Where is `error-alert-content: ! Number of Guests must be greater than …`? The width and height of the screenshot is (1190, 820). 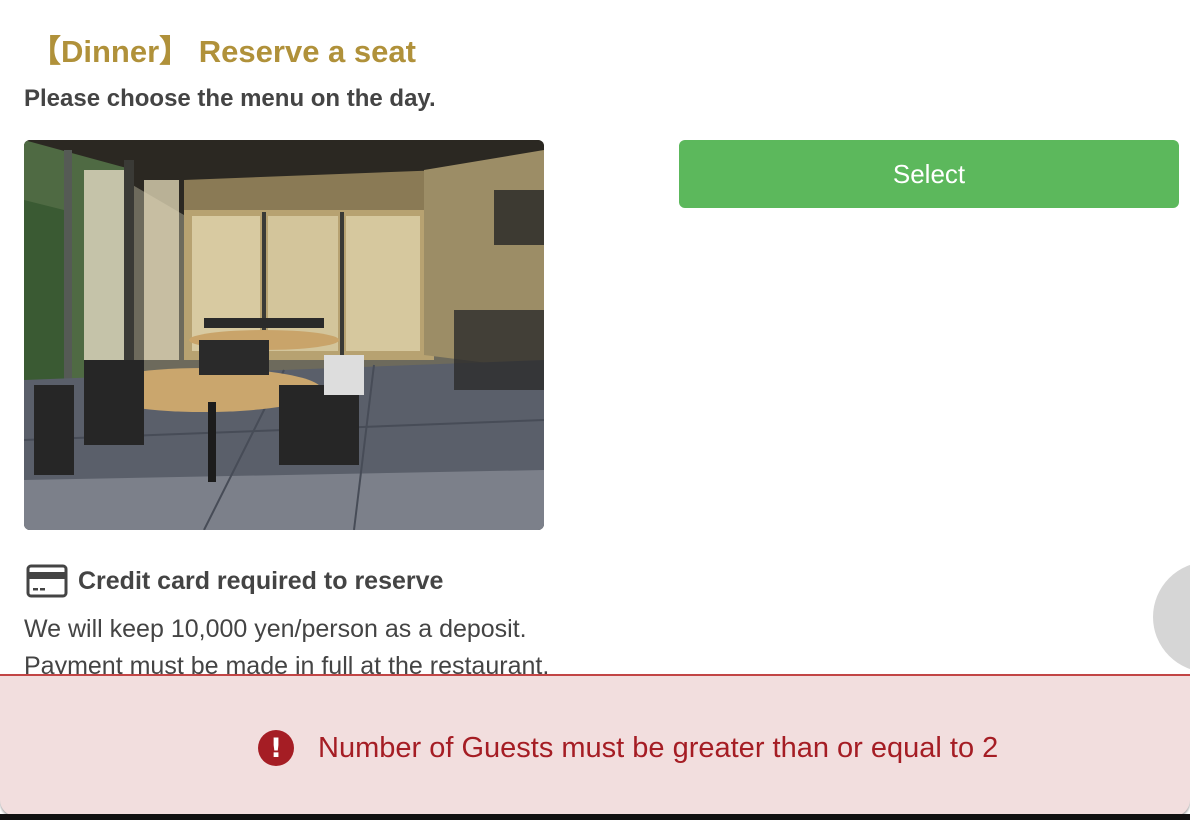 error-alert-content: ! Number of Guests must be greater than … is located at coordinates (628, 748).